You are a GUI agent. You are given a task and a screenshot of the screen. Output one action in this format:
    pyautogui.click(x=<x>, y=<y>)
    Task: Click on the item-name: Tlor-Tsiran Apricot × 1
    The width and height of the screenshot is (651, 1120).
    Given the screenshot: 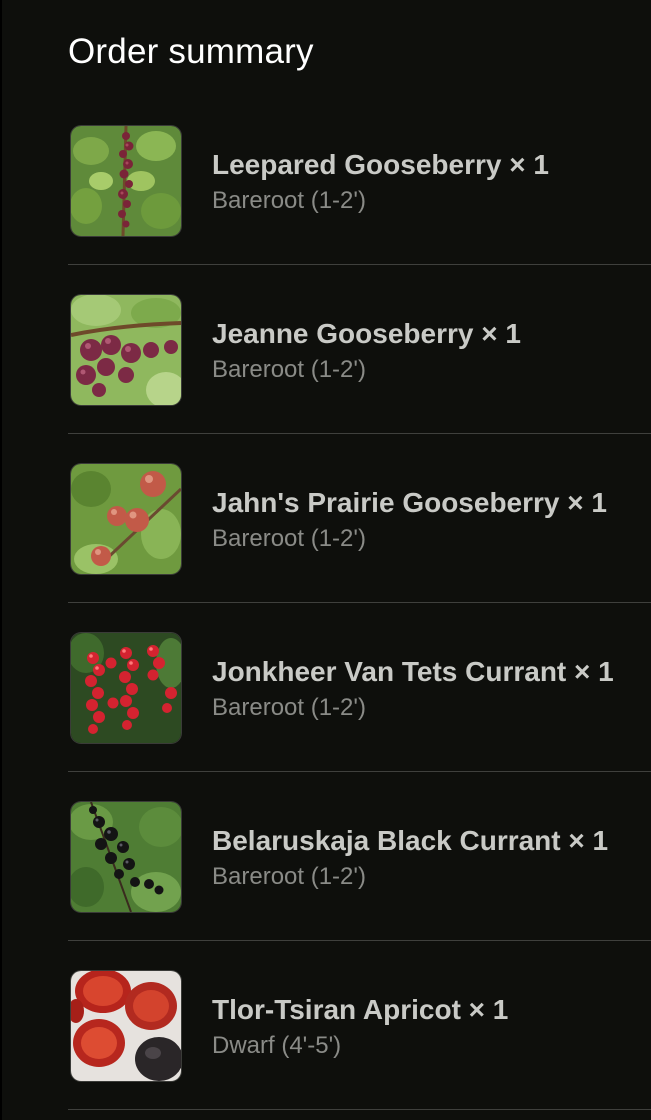 What is the action you would take?
    pyautogui.click(x=360, y=1009)
    